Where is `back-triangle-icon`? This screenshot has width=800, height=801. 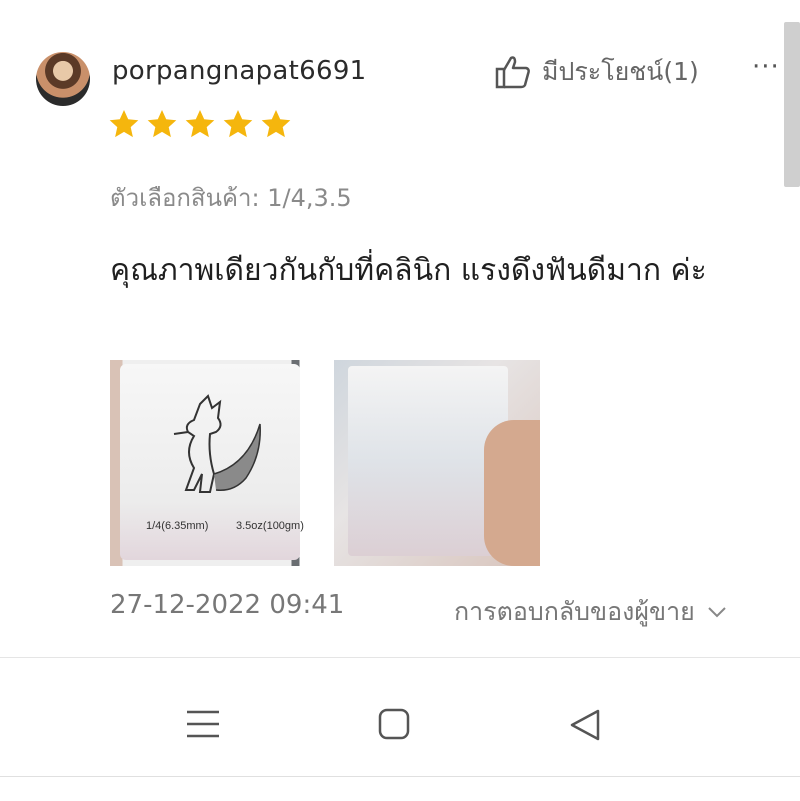
back-triangle-icon is located at coordinates (585, 725).